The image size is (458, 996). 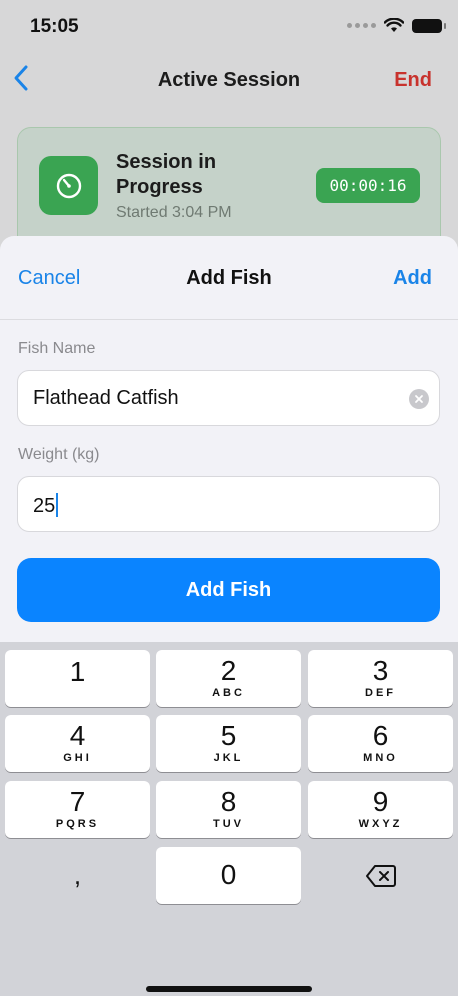 I want to click on key-digit: 0, so click(x=228, y=874).